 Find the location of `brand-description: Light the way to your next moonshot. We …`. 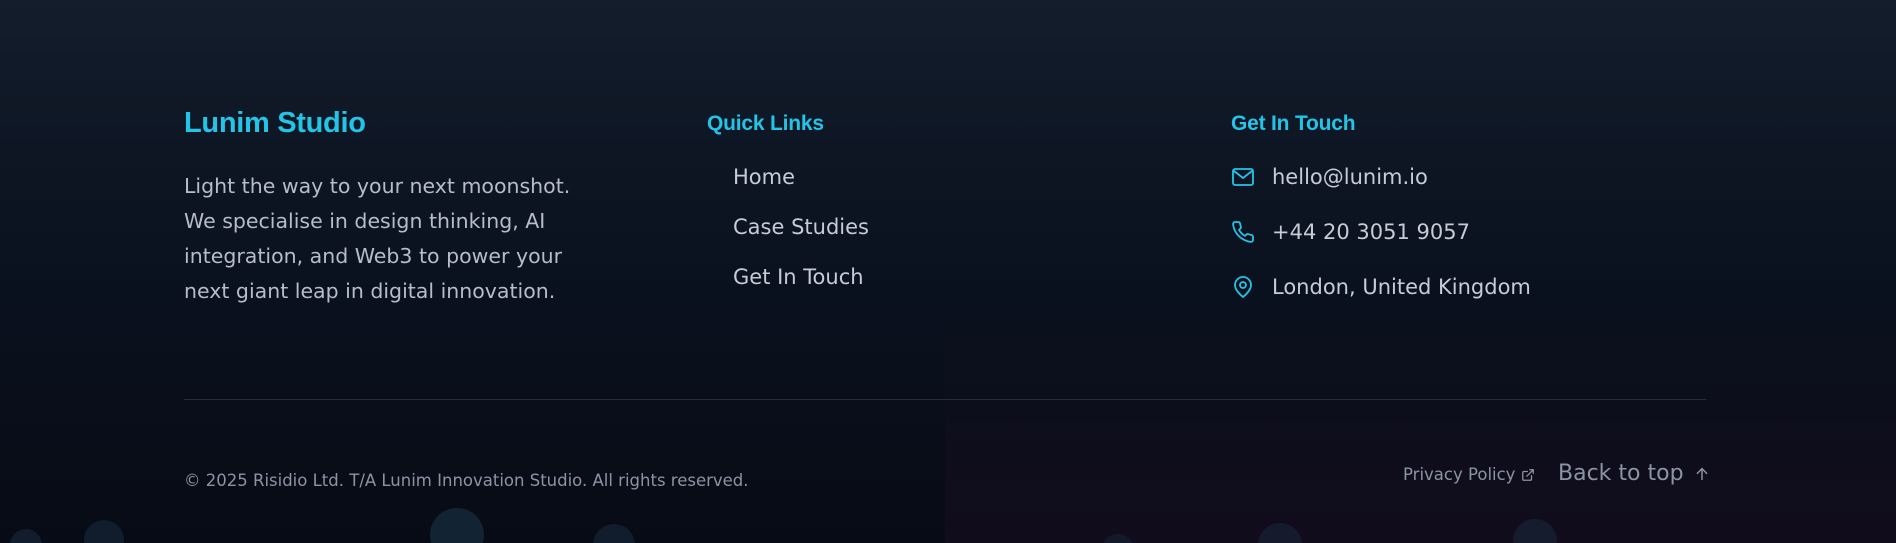

brand-description: Light the way to your next moonshot. We … is located at coordinates (377, 238).